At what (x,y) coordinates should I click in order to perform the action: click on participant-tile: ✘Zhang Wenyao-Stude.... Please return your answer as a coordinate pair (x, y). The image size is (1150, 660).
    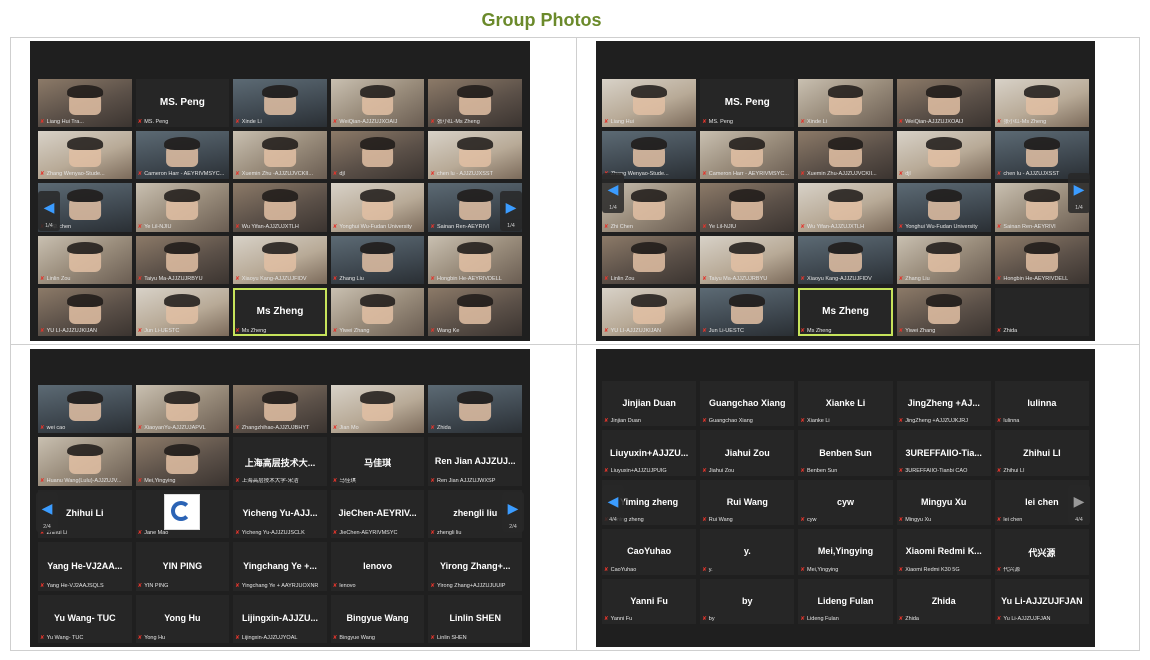
    Looking at the image, I should click on (85, 155).